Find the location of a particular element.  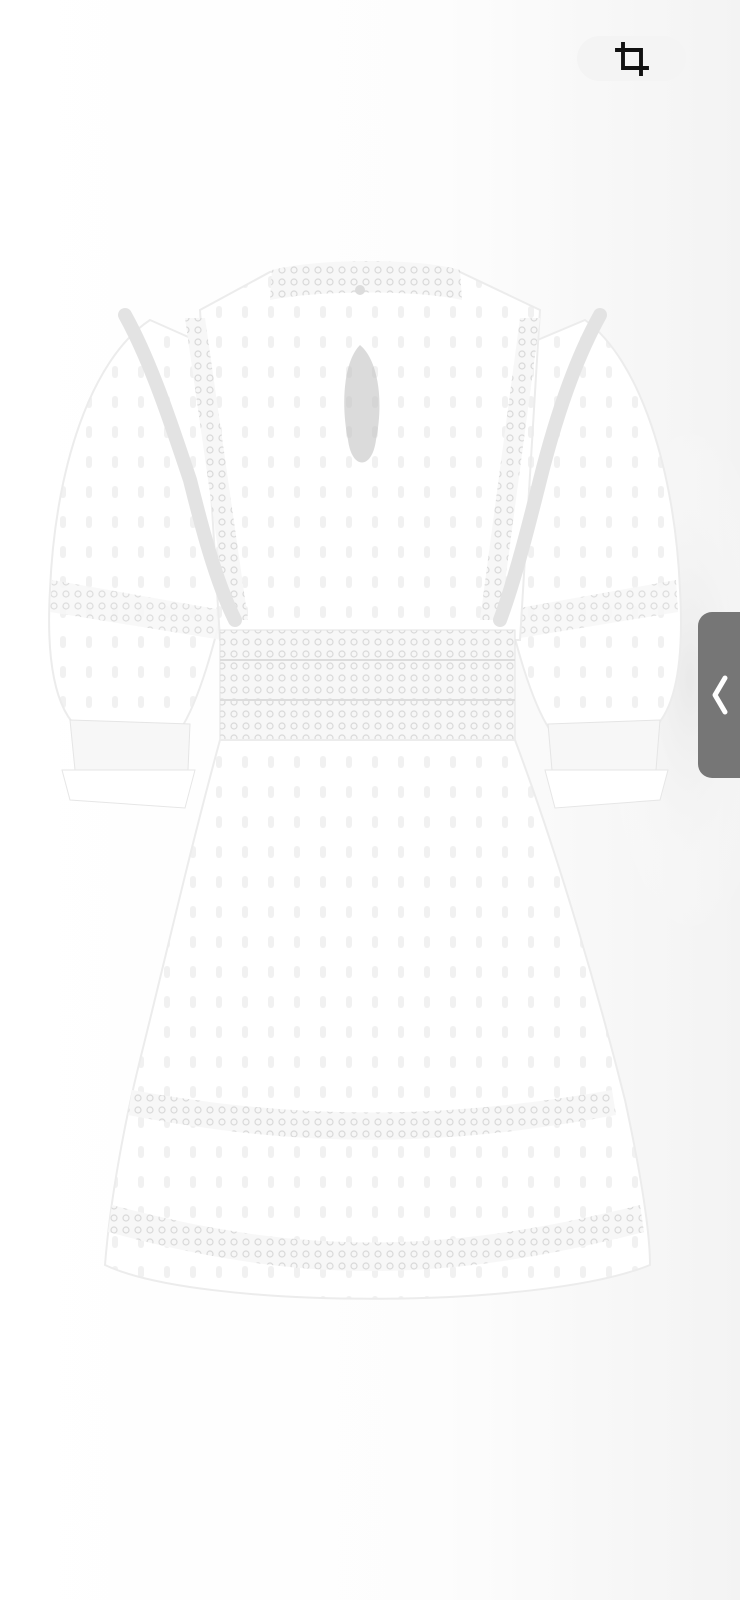

crop-icon is located at coordinates (631, 58).